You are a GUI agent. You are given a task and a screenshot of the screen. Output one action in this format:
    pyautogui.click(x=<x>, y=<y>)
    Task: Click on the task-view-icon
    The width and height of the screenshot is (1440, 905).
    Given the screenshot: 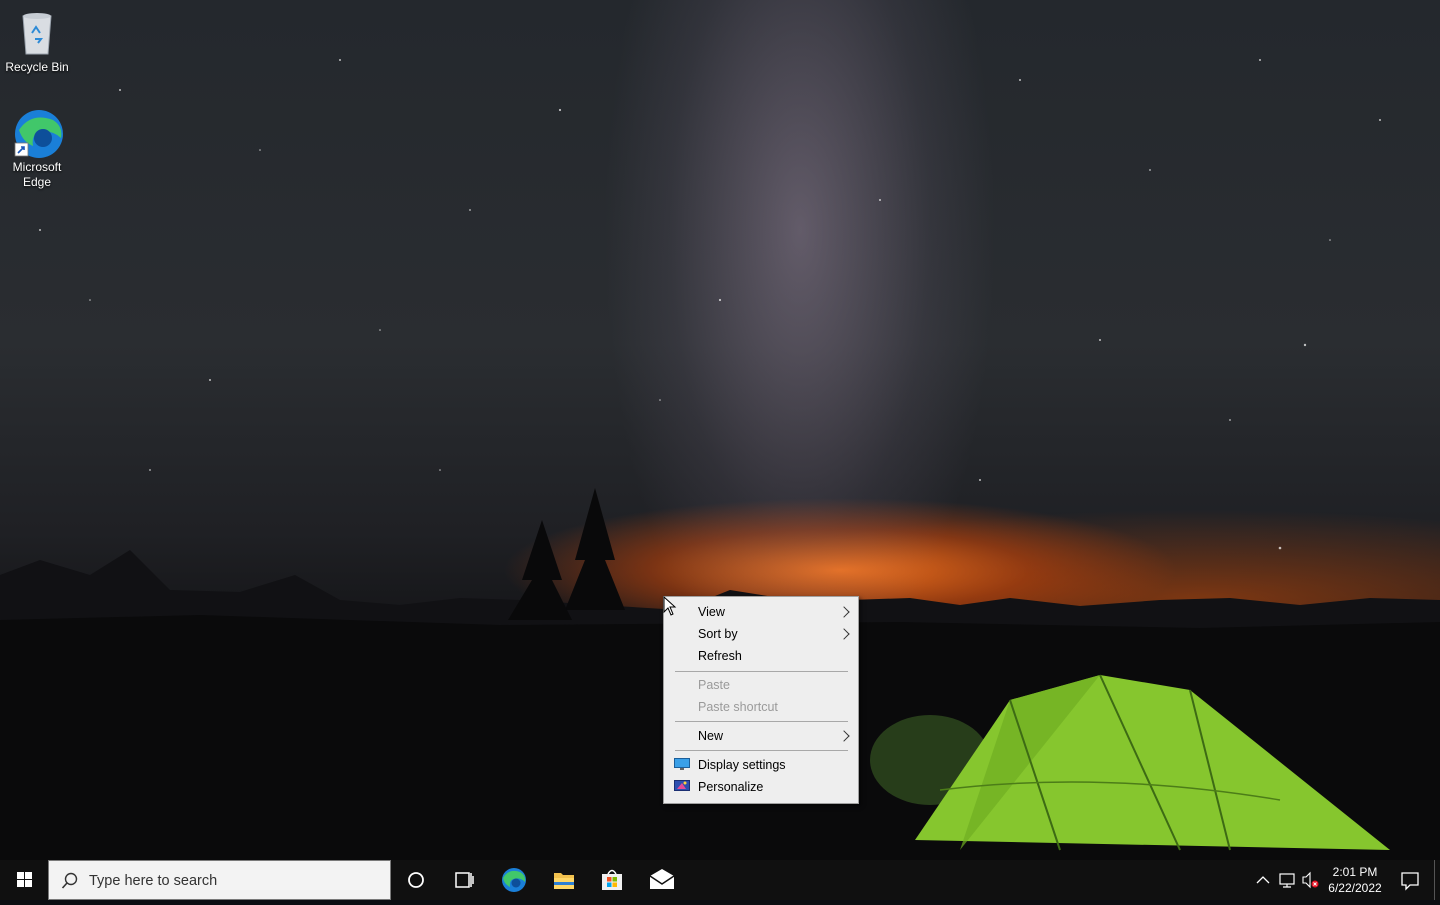 What is the action you would take?
    pyautogui.click(x=464, y=880)
    